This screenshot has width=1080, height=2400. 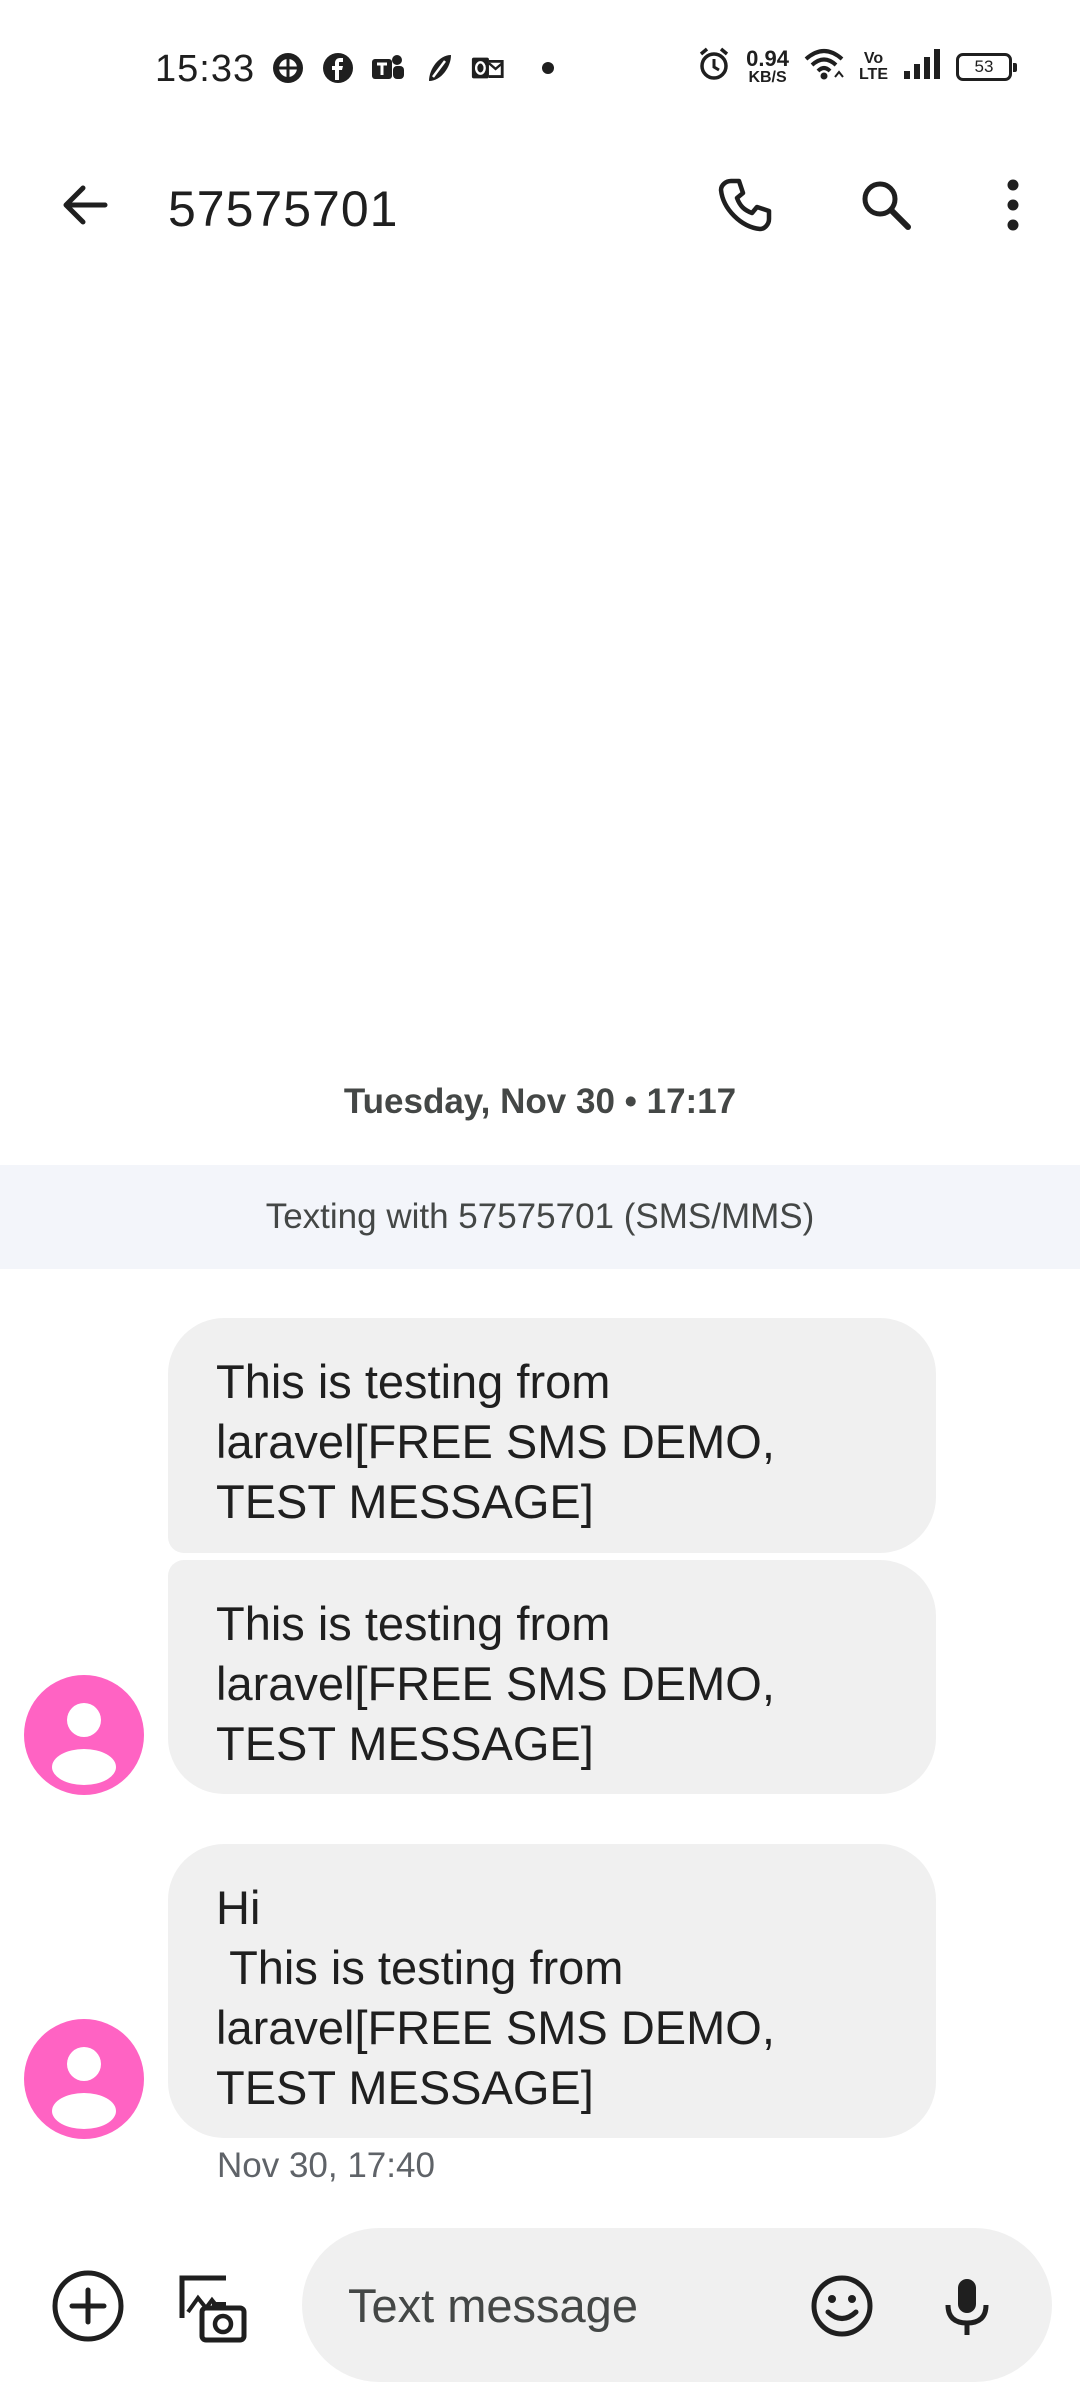 I want to click on outlook-icon, so click(x=488, y=68).